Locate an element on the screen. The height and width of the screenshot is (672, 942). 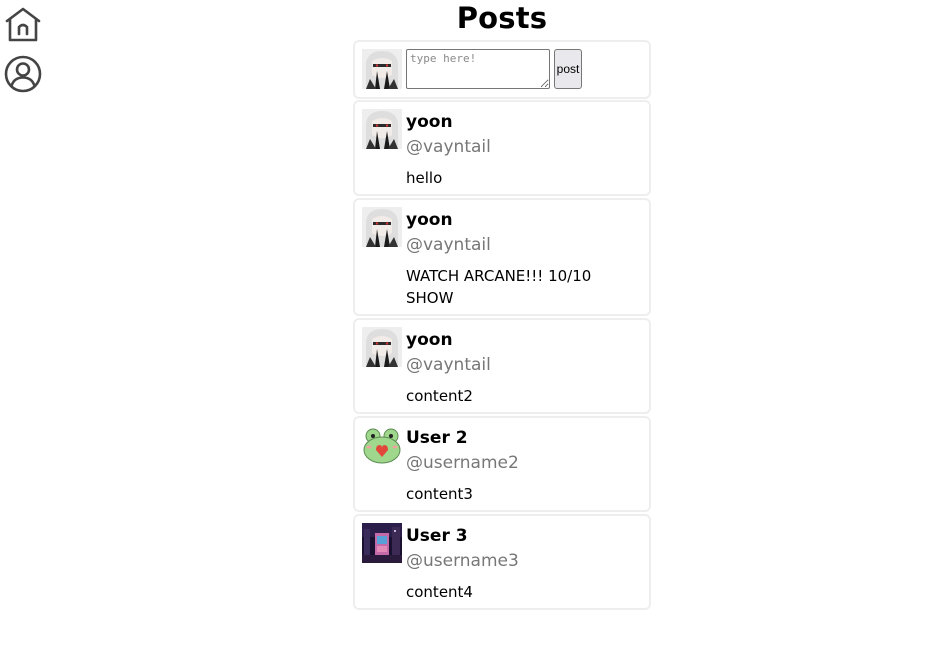
post-content: hello is located at coordinates (424, 178).